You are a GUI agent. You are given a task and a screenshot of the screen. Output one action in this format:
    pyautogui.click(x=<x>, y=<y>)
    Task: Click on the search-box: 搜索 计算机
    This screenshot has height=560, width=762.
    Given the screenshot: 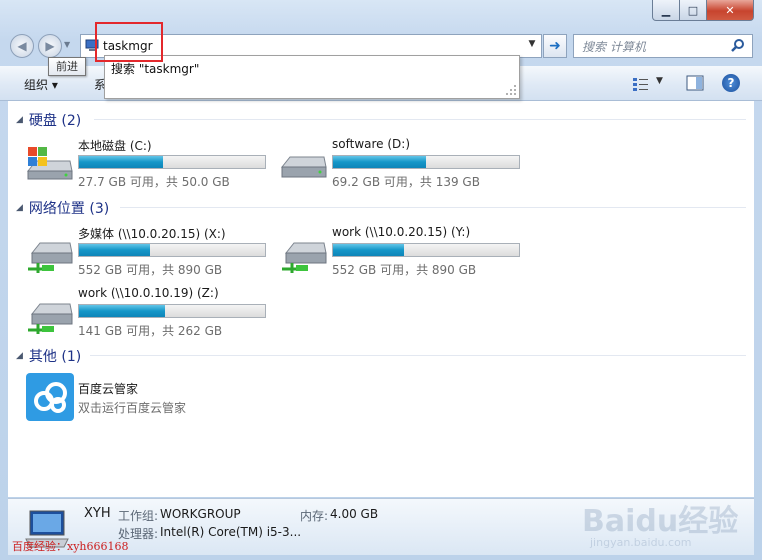 What is the action you would take?
    pyautogui.click(x=663, y=46)
    